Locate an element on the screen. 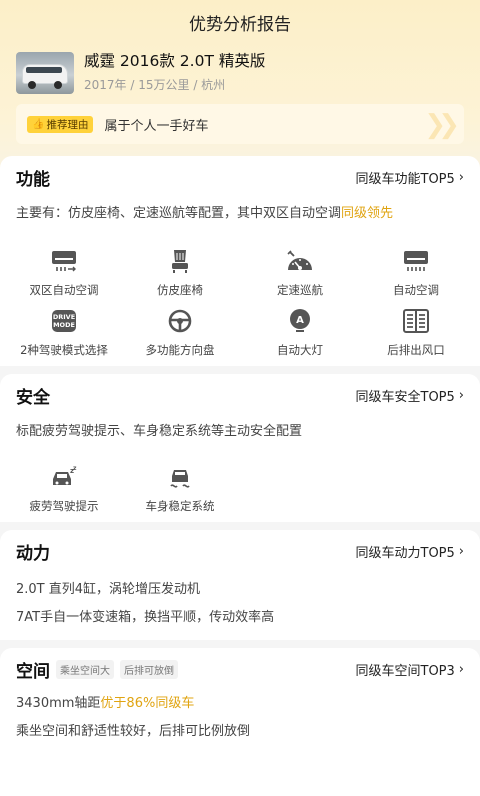  feature-drive-mode: DRIVE MODE 2种驾驶模式选择 is located at coordinates (64, 333).